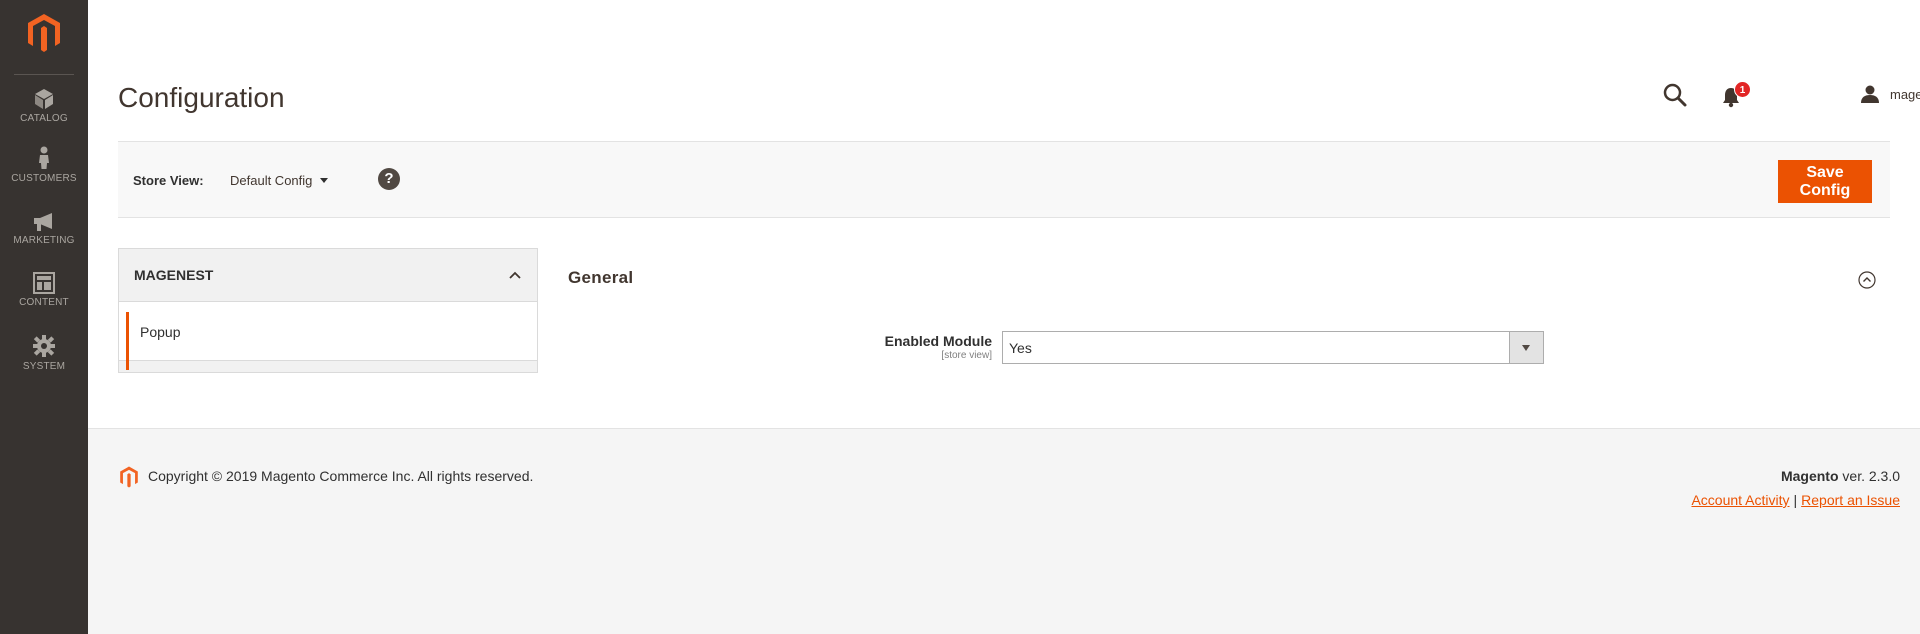 The width and height of the screenshot is (1920, 634). I want to click on search-icon, so click(1675, 95).